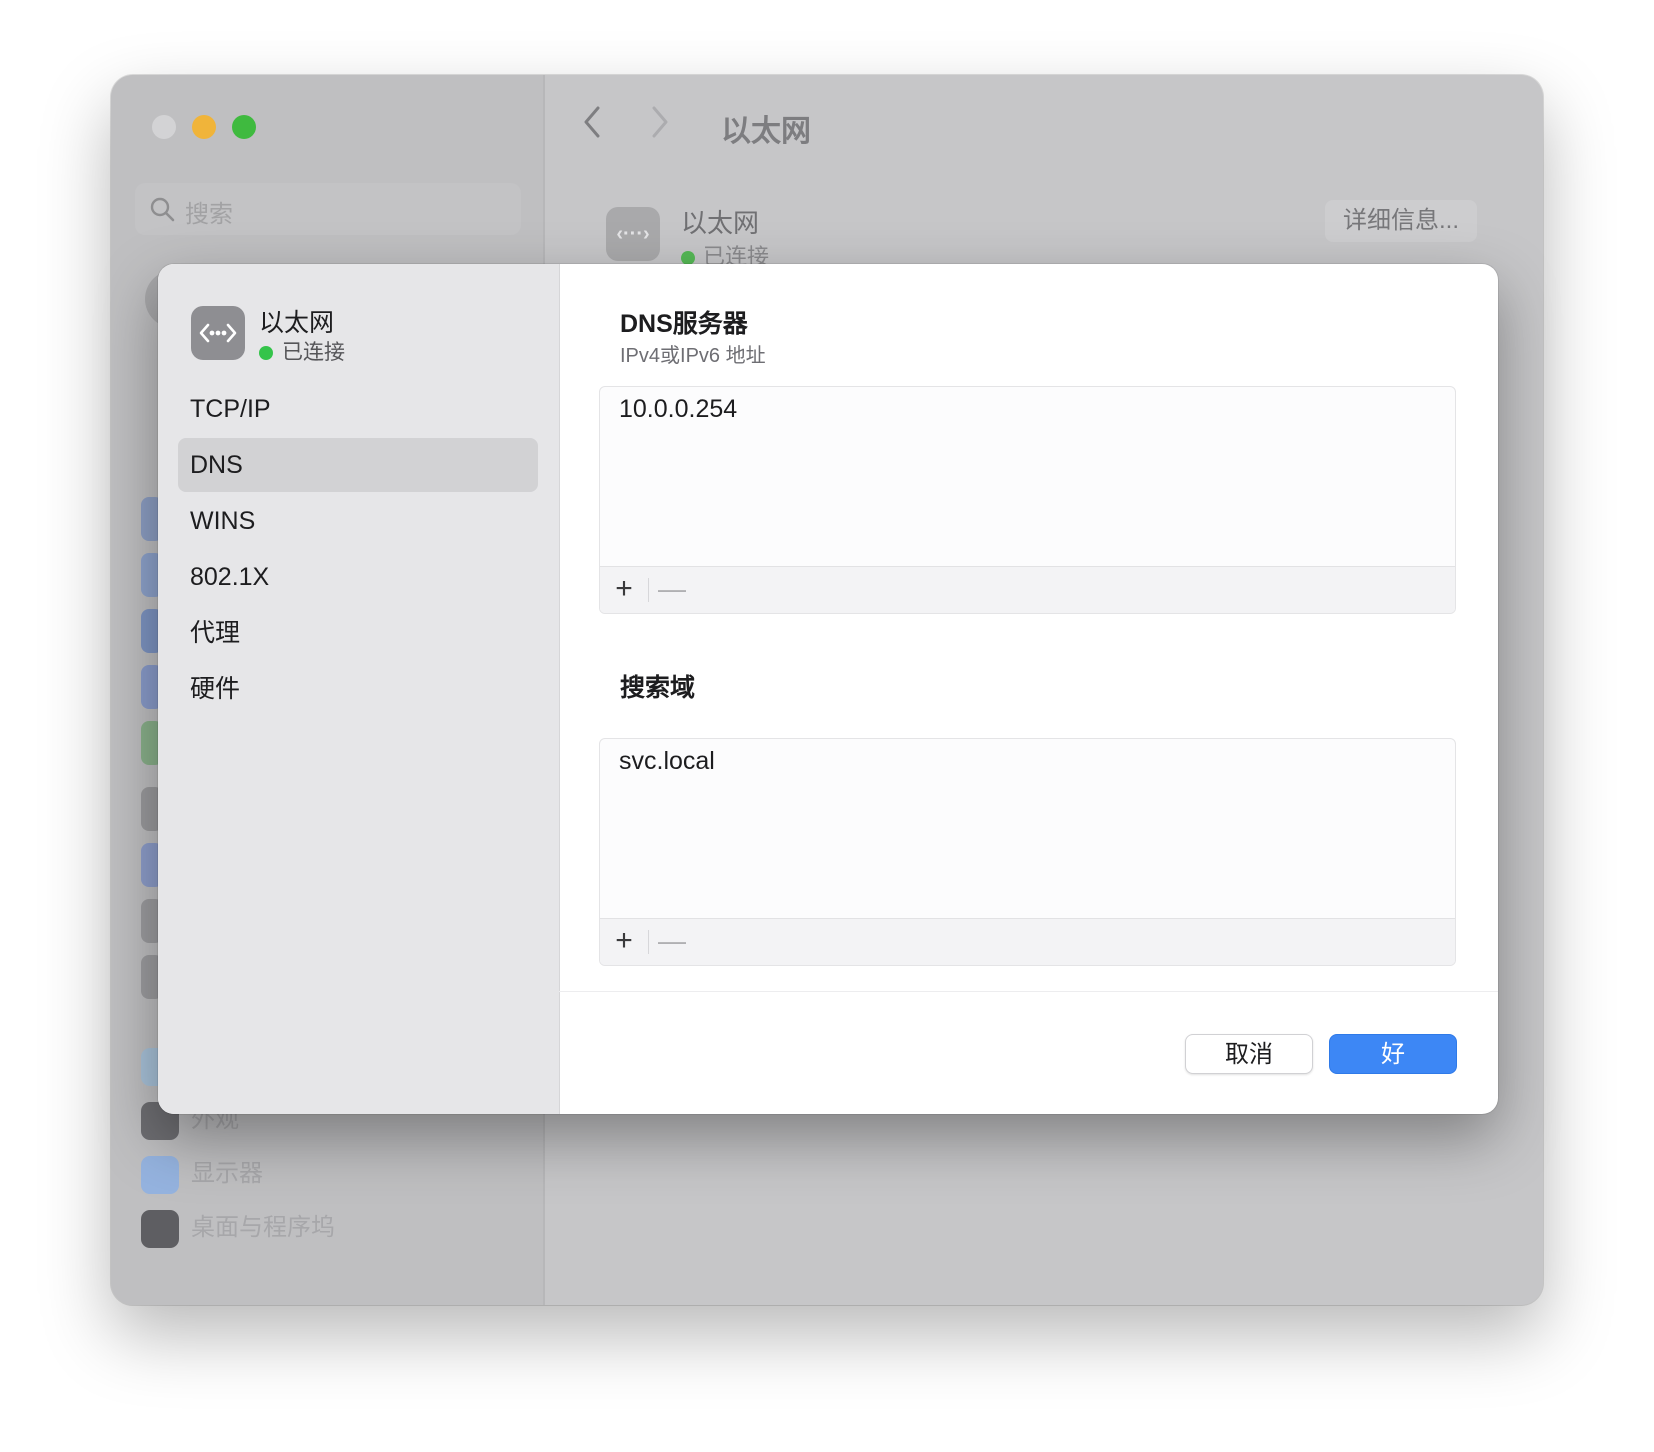 This screenshot has width=1654, height=1452. I want to click on add-search-domain-button: +, so click(624, 941).